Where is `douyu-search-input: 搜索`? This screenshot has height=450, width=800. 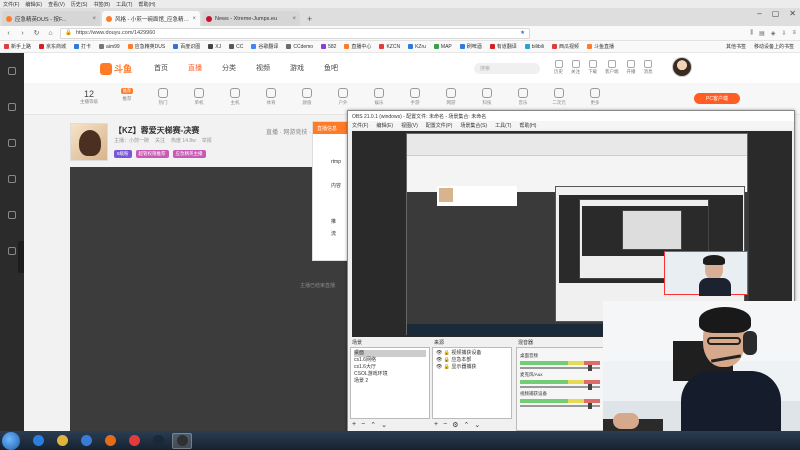 douyu-search-input: 搜索 is located at coordinates (507, 68).